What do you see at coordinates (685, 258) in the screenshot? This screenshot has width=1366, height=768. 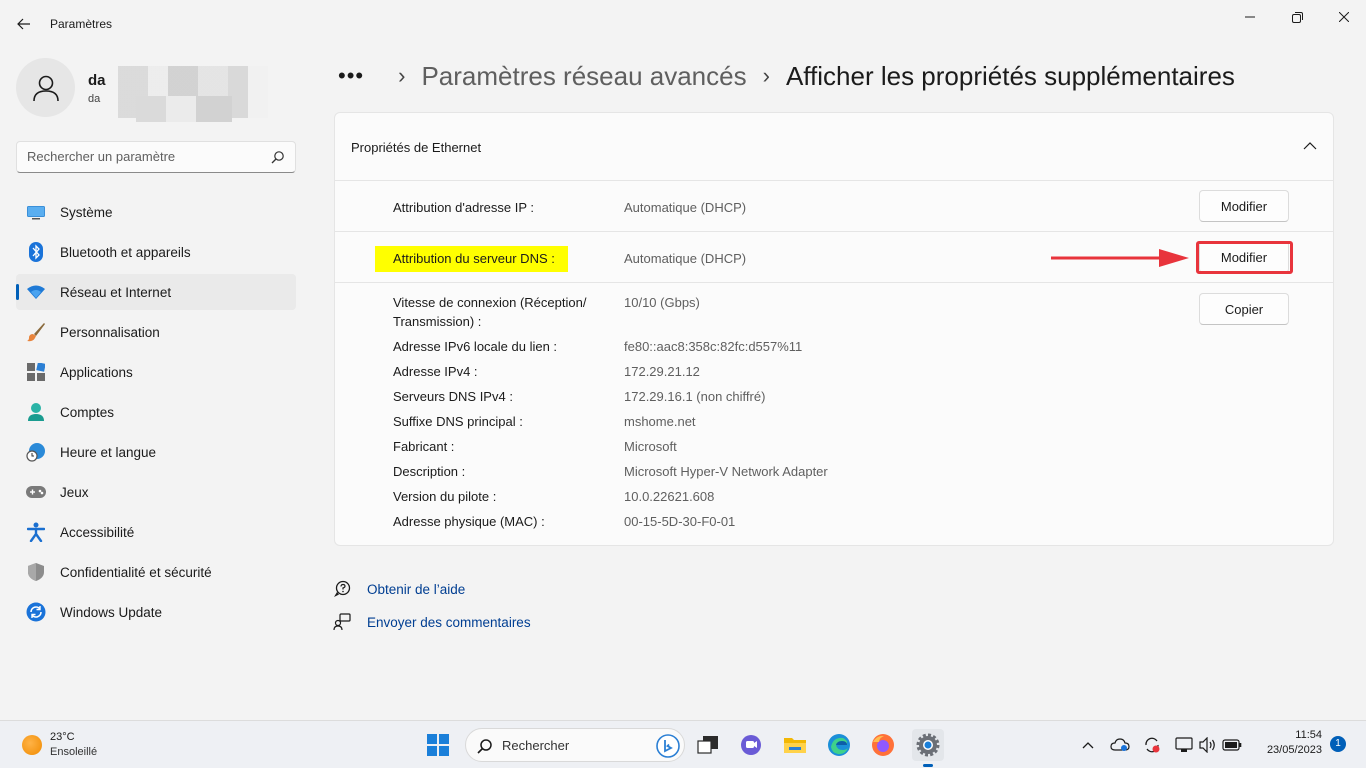 I see `dns-assignment-value: Automatique (DHCP)` at bounding box center [685, 258].